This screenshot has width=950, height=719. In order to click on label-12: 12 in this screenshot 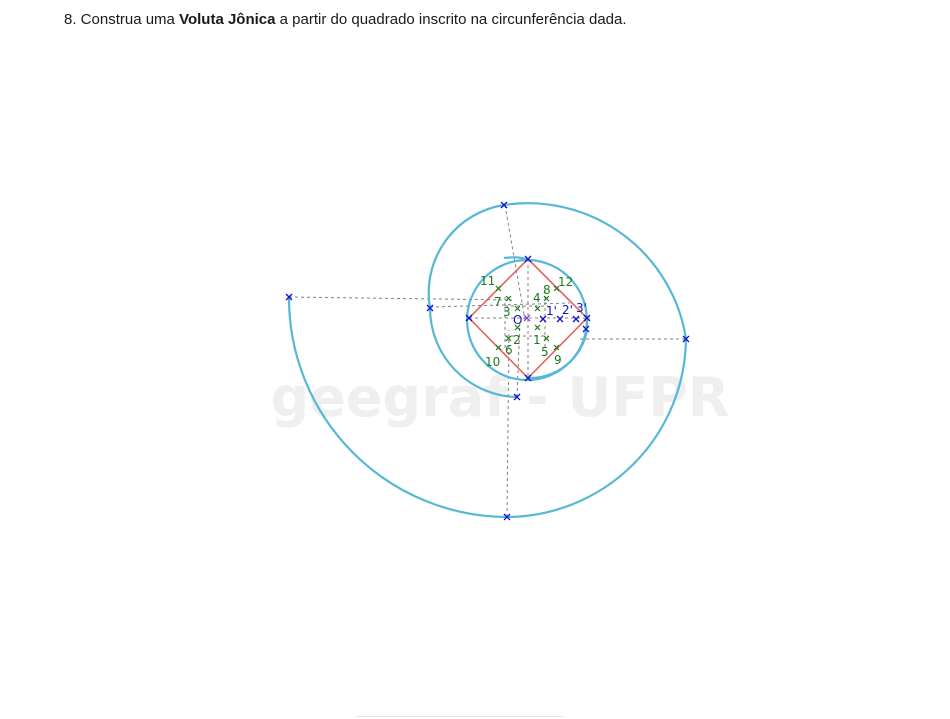, I will do `click(565, 282)`.